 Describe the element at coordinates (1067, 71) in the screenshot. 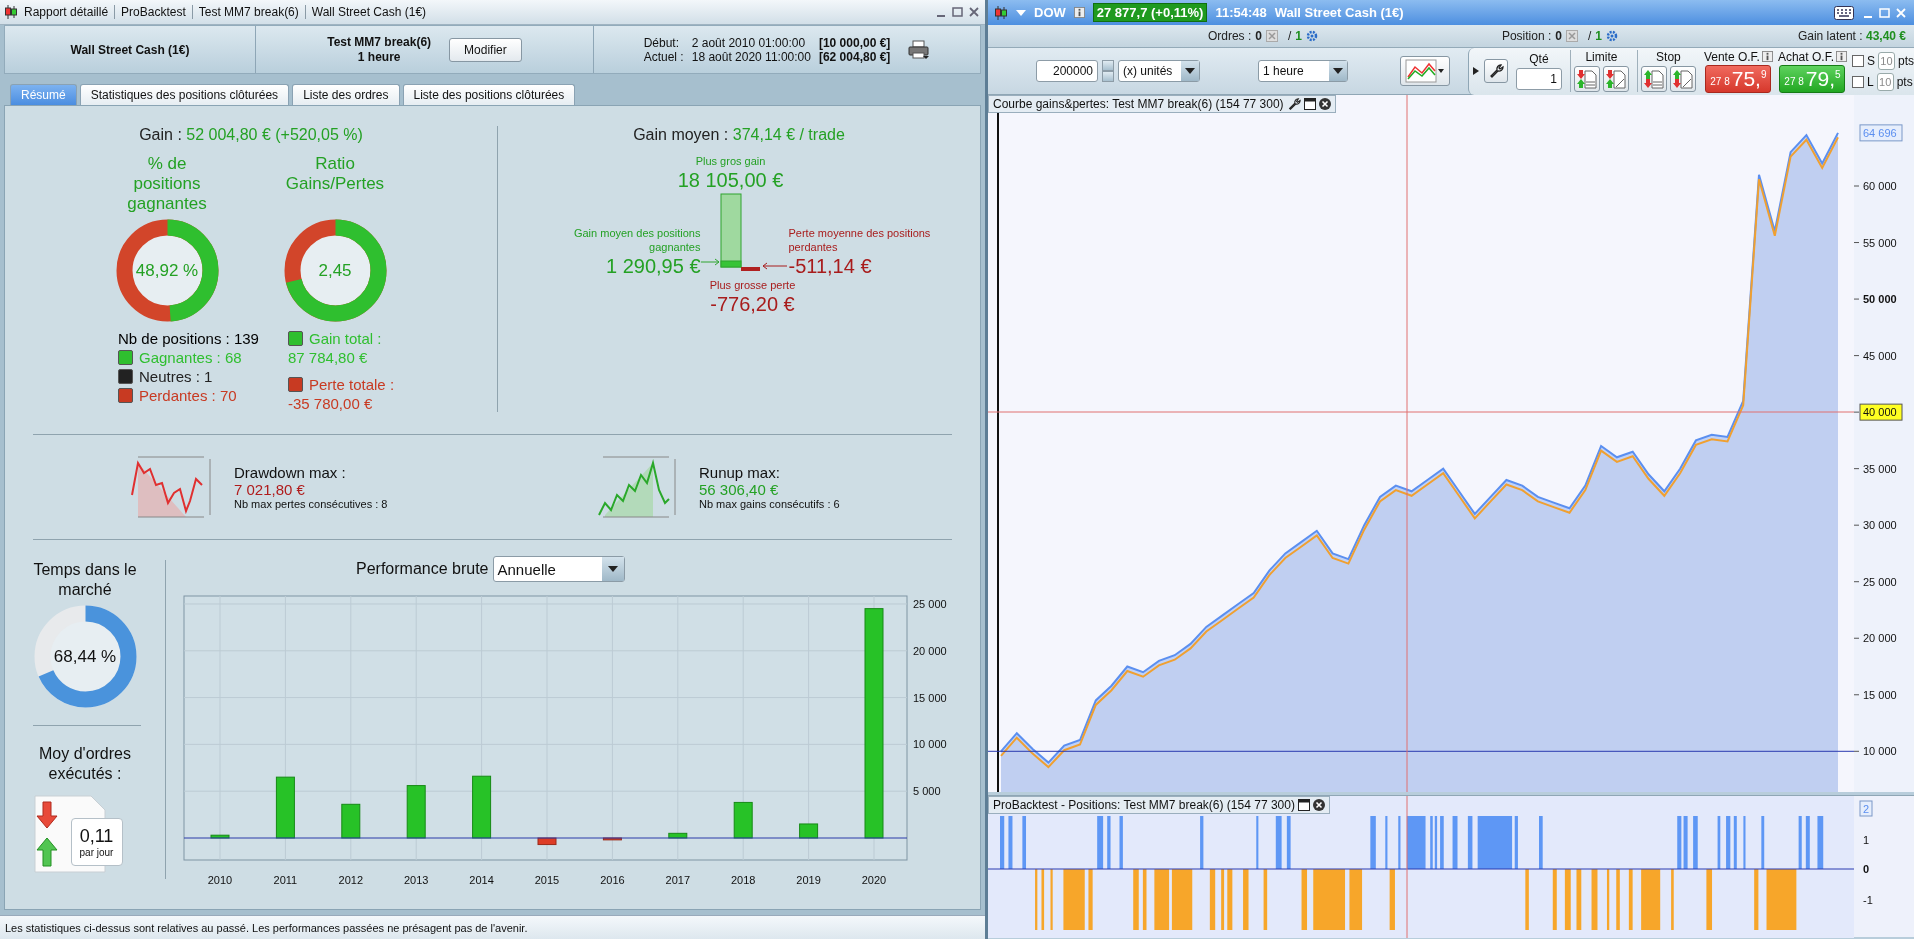

I see `quantity-field: 200000` at that location.